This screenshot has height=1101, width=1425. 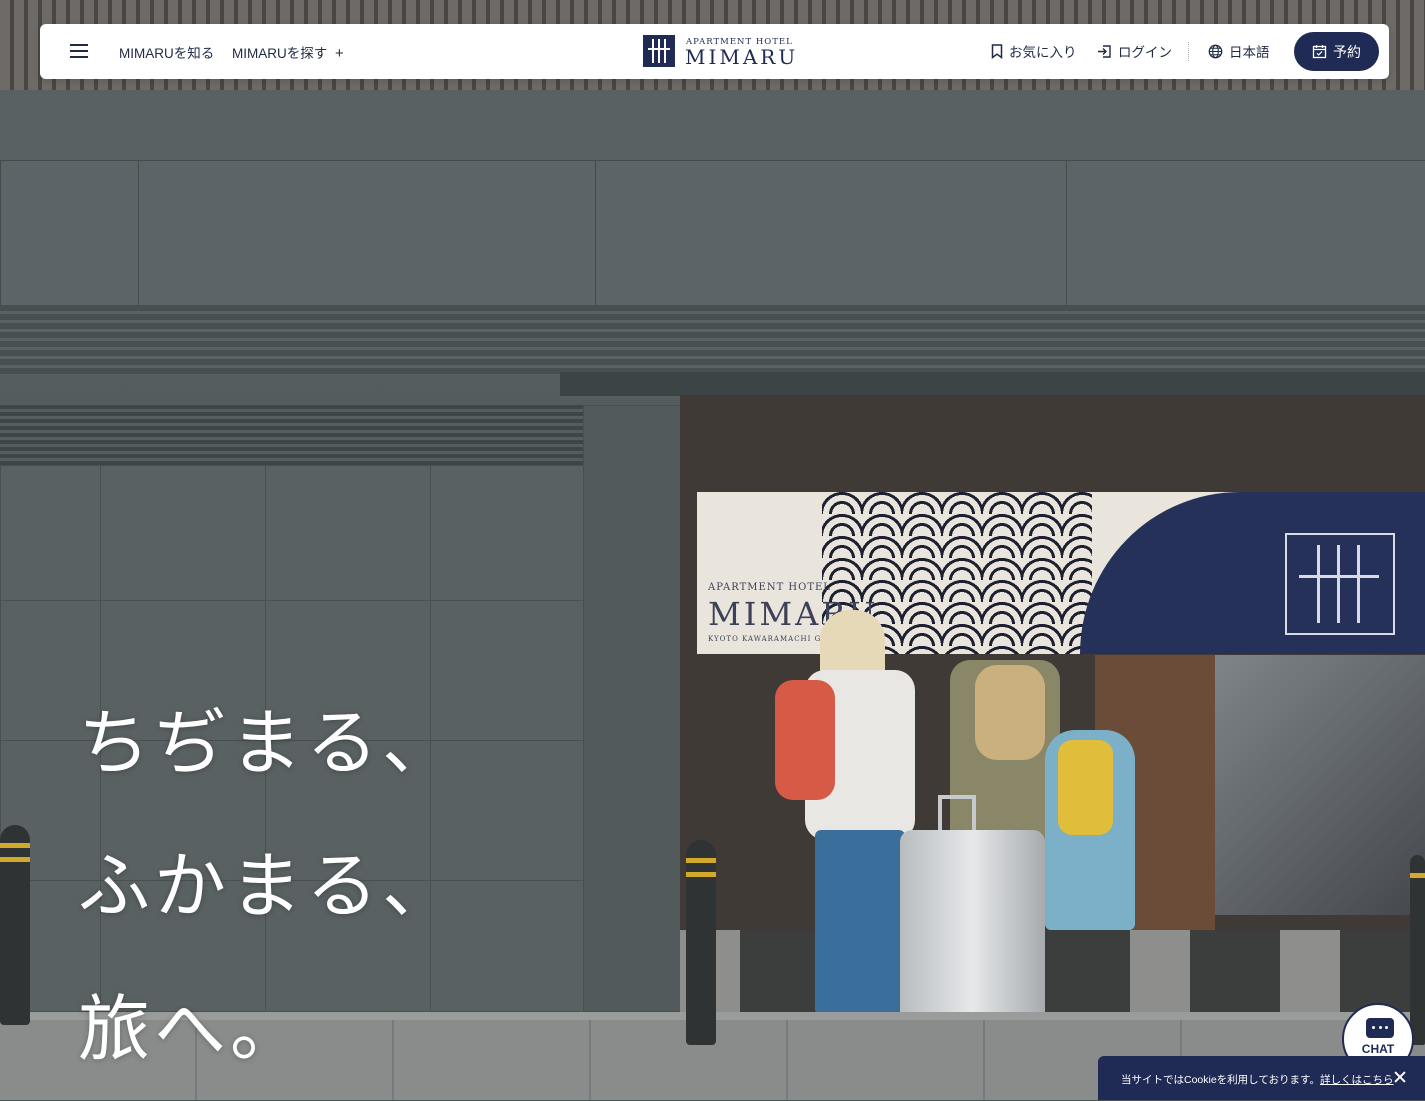 What do you see at coordinates (805, 740) in the screenshot?
I see `orange-backpack` at bounding box center [805, 740].